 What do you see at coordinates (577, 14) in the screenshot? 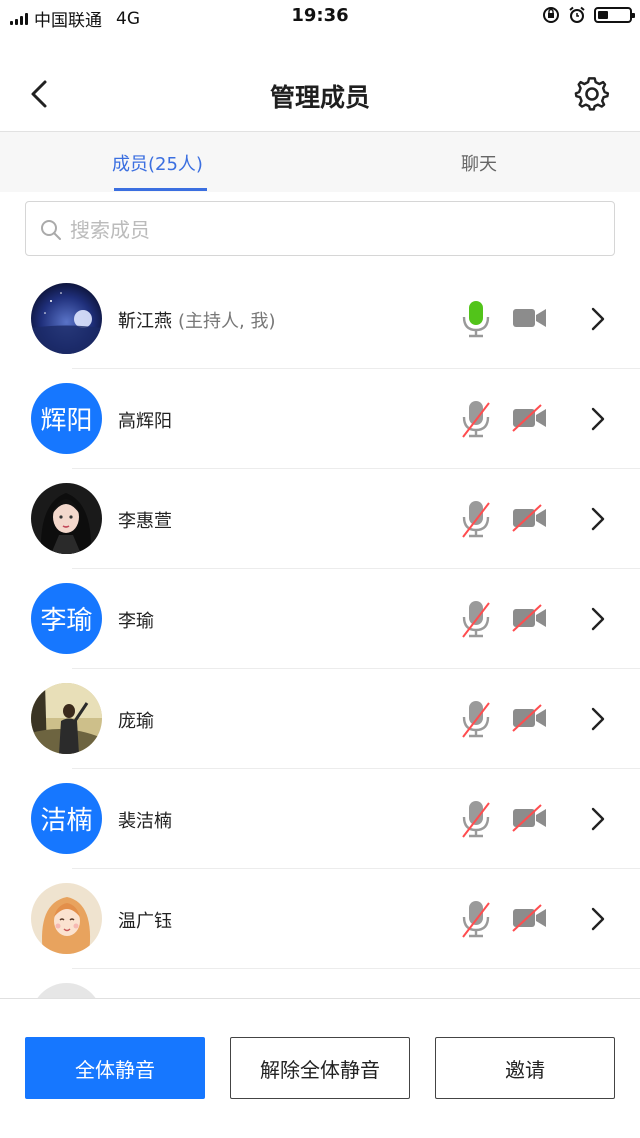
I see `alarm-icon` at bounding box center [577, 14].